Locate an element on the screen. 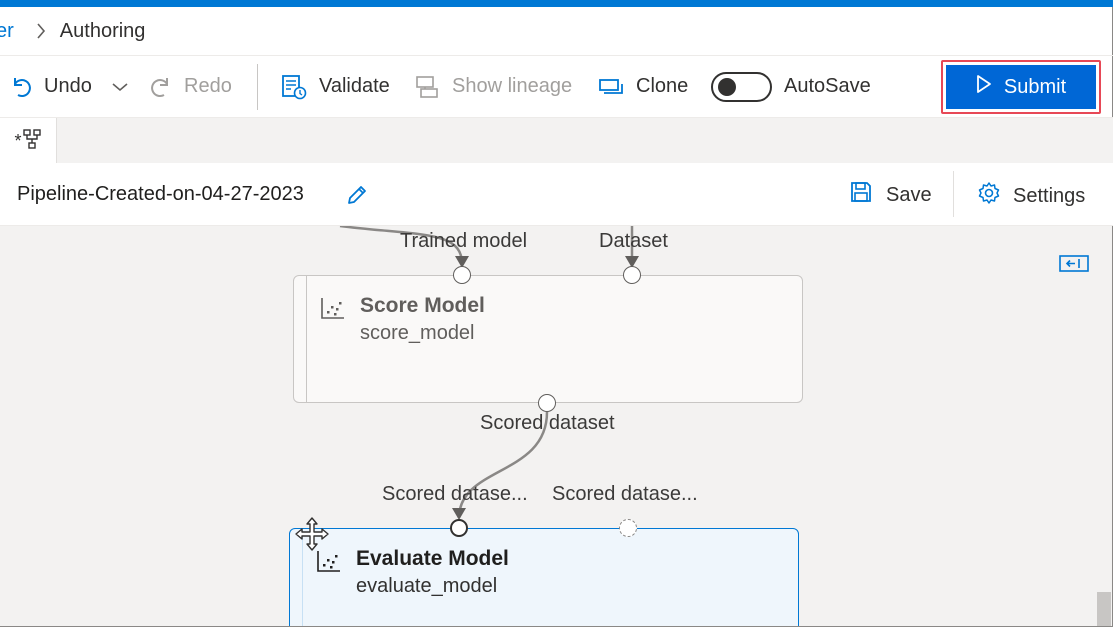  breadcrumb: er Authoring is located at coordinates (556, 31).